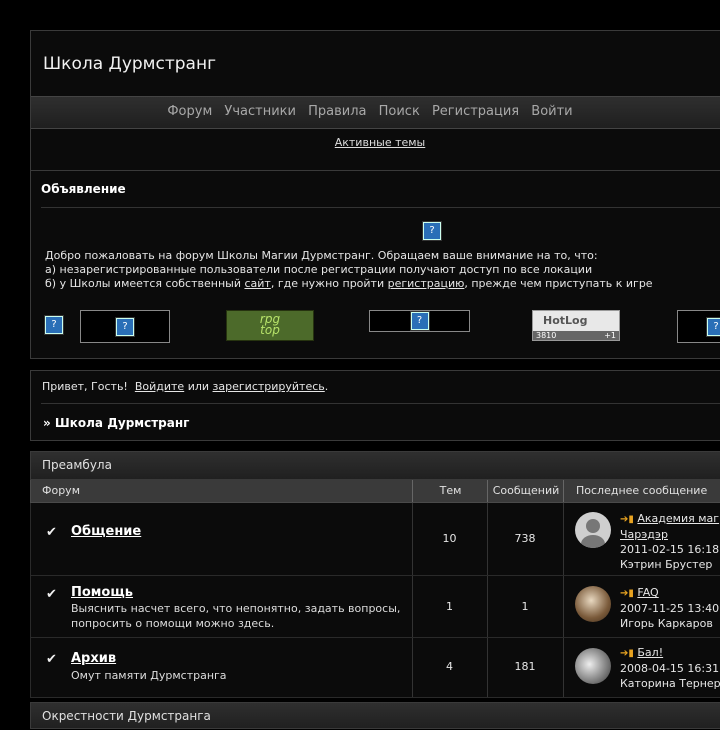  Describe the element at coordinates (450, 491) in the screenshot. I see `col-topics: Тем` at that location.